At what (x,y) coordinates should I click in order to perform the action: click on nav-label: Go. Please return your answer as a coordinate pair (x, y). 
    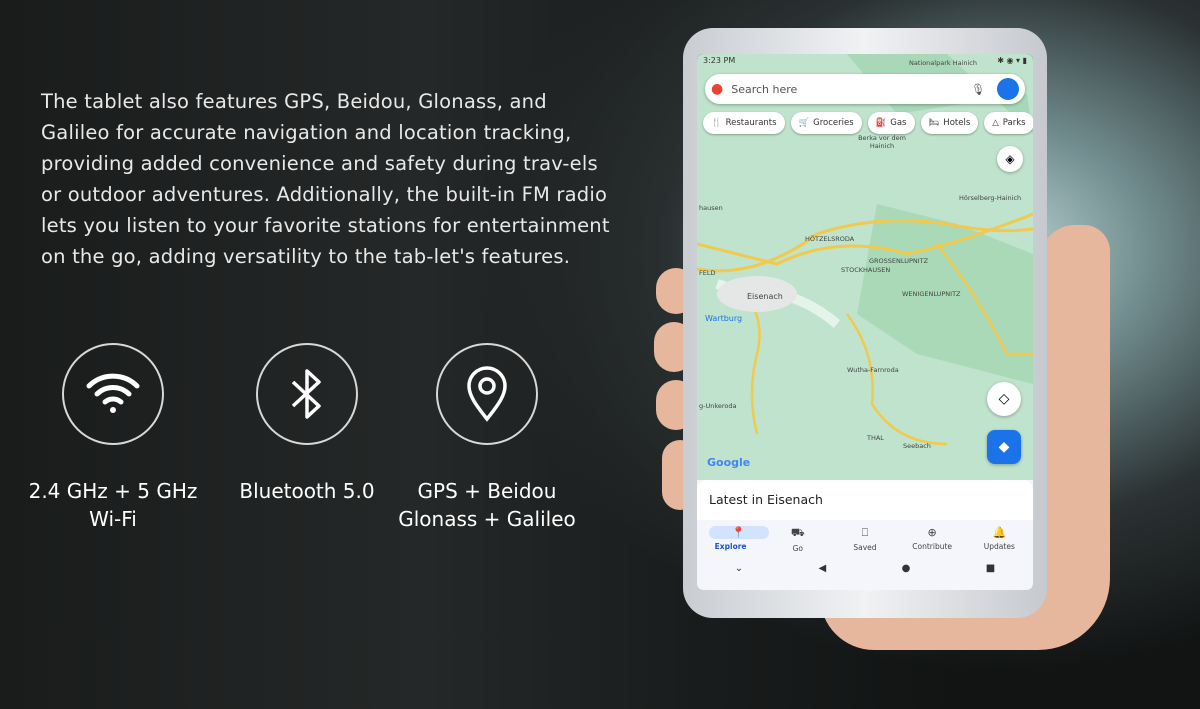
    Looking at the image, I should click on (797, 548).